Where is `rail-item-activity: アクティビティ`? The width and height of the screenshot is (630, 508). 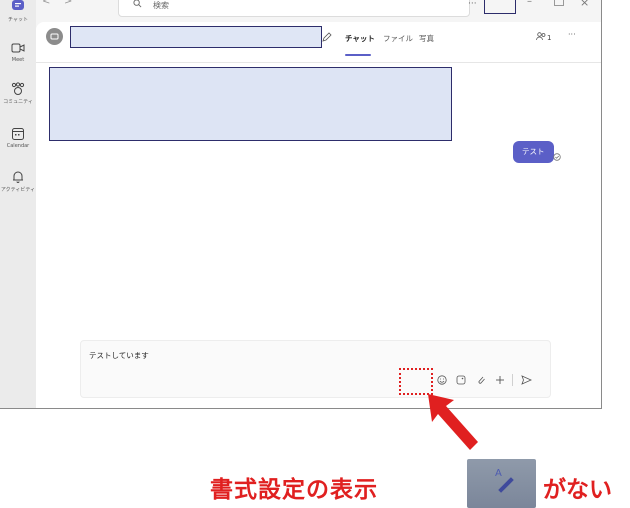
rail-item-activity: アクティビティ is located at coordinates (18, 181).